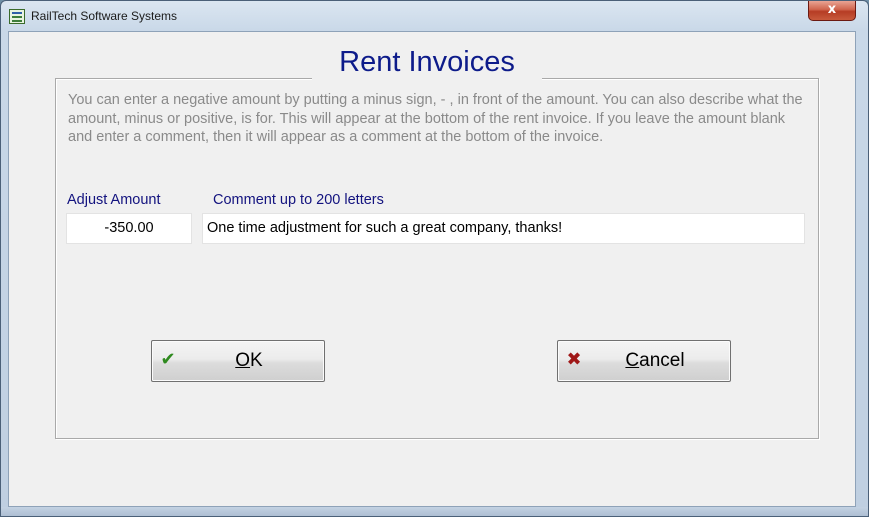 This screenshot has width=869, height=517. What do you see at coordinates (129, 228) in the screenshot?
I see `adjust-amount-input: -350.00` at bounding box center [129, 228].